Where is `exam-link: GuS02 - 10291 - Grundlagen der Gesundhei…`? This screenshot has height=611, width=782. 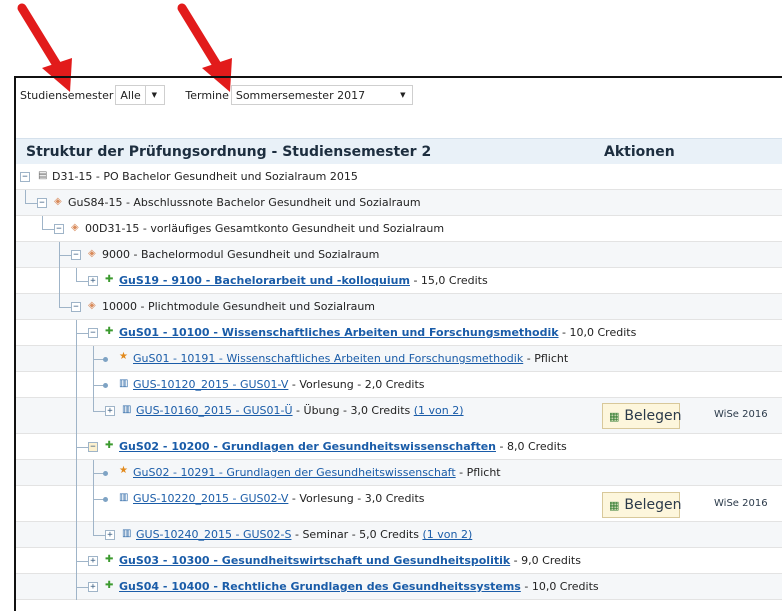
exam-link: GuS02 - 10291 - Grundlagen der Gesundhei… is located at coordinates (294, 472).